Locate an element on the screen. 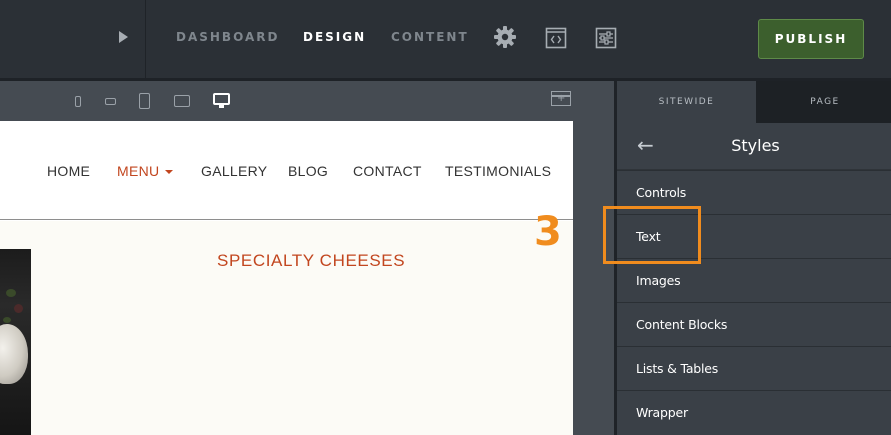  step-number: 3 is located at coordinates (548, 232).